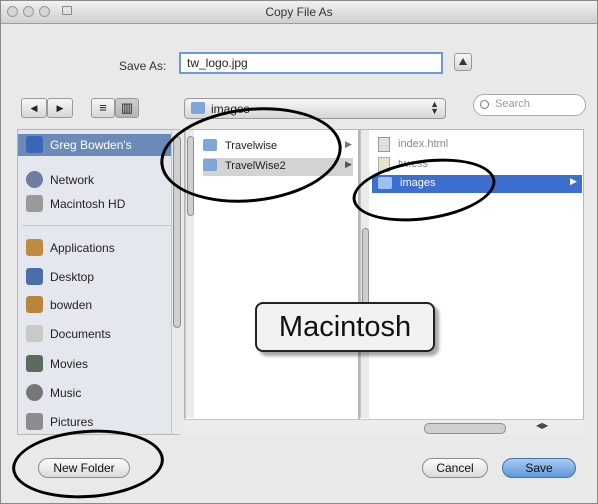 This screenshot has width=598, height=504. Describe the element at coordinates (34, 392) in the screenshot. I see `music-icon` at that location.